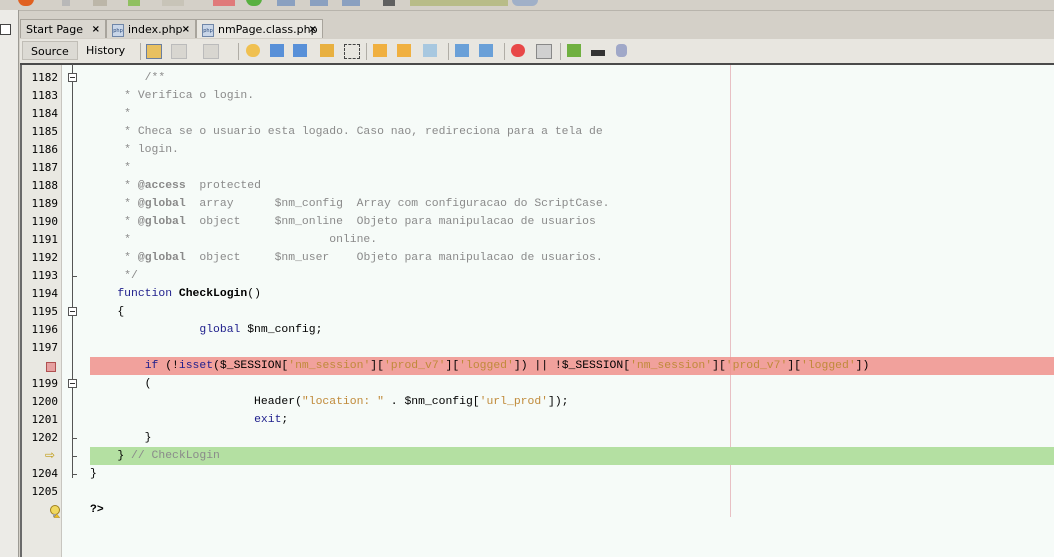  What do you see at coordinates (414, 366) in the screenshot?
I see `code-token: 'prod_v7'` at bounding box center [414, 366].